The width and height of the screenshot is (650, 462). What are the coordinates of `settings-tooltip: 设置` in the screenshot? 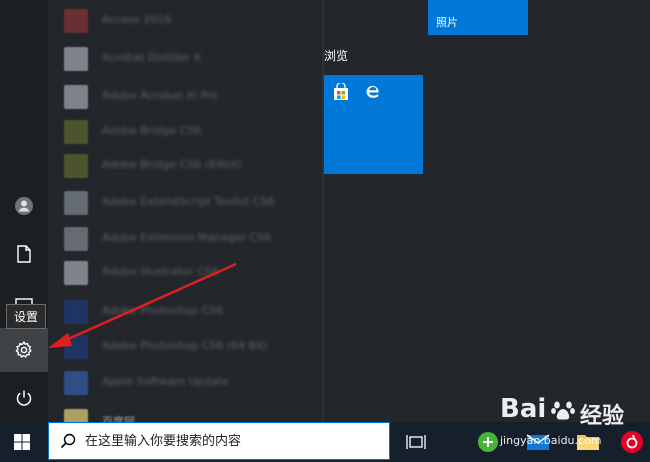 It's located at (26, 316).